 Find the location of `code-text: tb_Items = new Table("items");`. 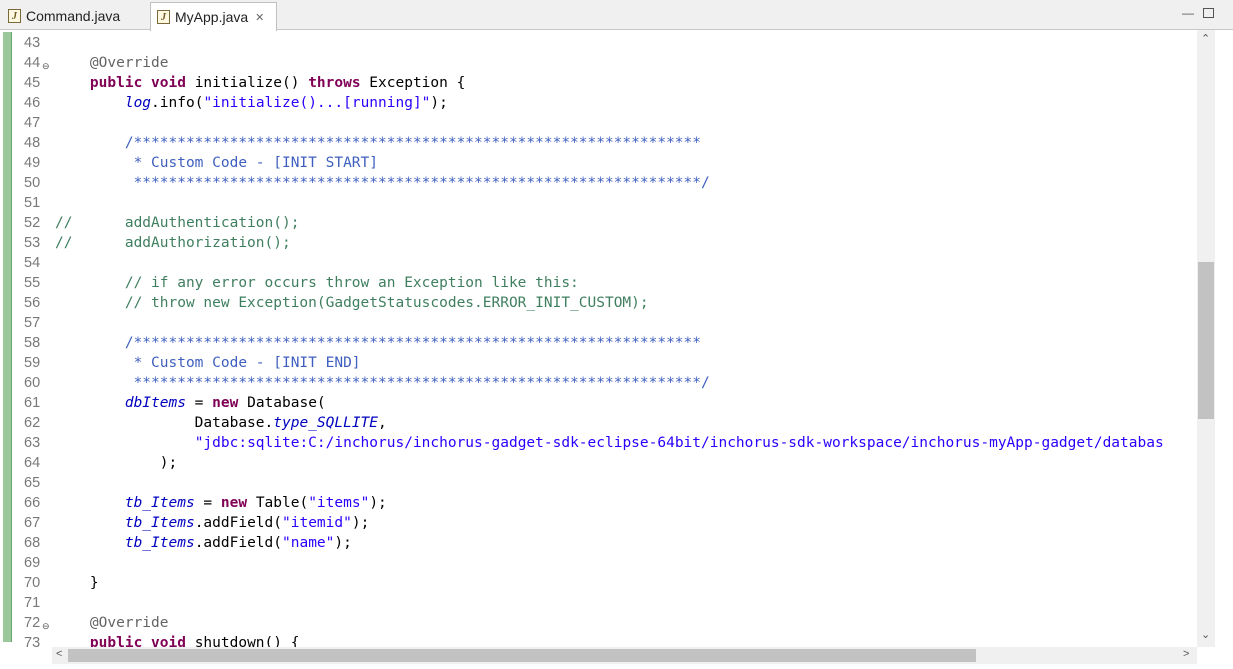

code-text: tb_Items = new Table("items"); is located at coordinates (255, 503).